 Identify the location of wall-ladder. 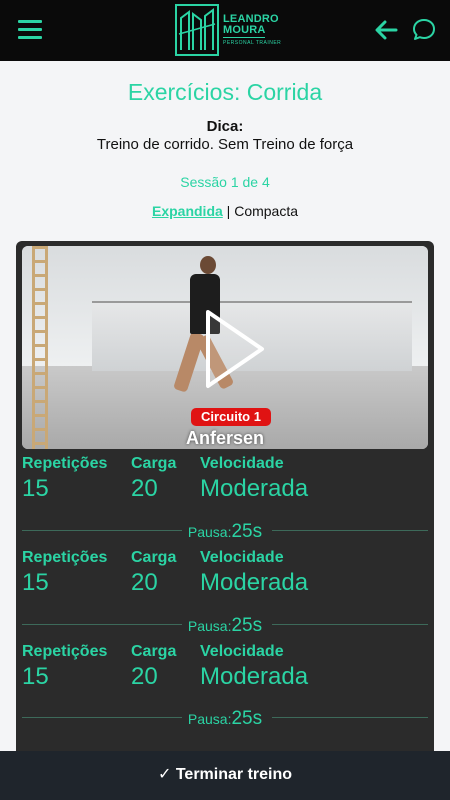
(40, 347).